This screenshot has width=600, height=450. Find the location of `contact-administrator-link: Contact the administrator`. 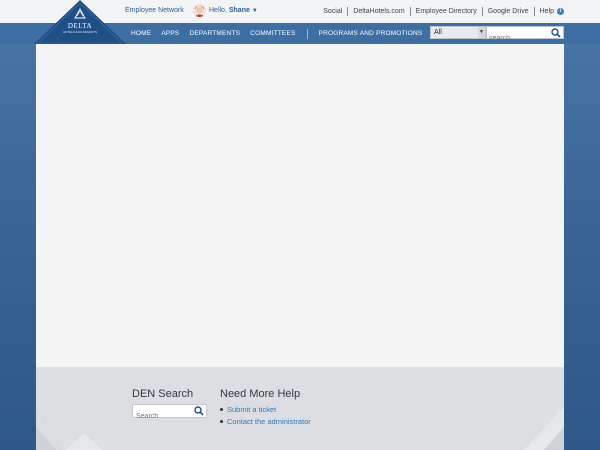

contact-administrator-link: Contact the administrator is located at coordinates (269, 421).